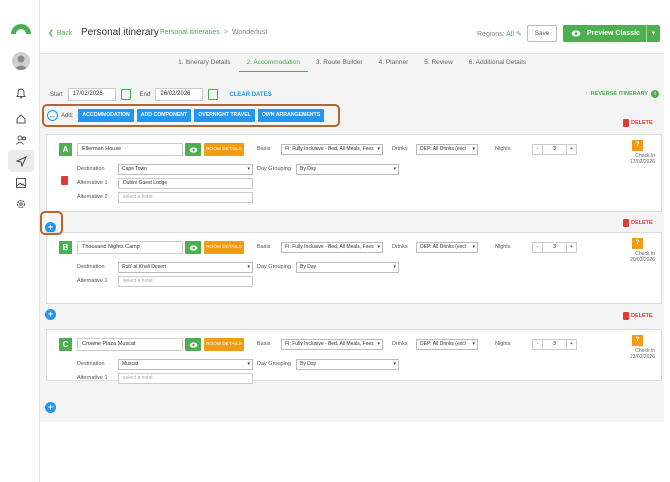  What do you see at coordinates (611, 33) in the screenshot?
I see `preview-classic-button: Preview Classic ▼` at bounding box center [611, 33].